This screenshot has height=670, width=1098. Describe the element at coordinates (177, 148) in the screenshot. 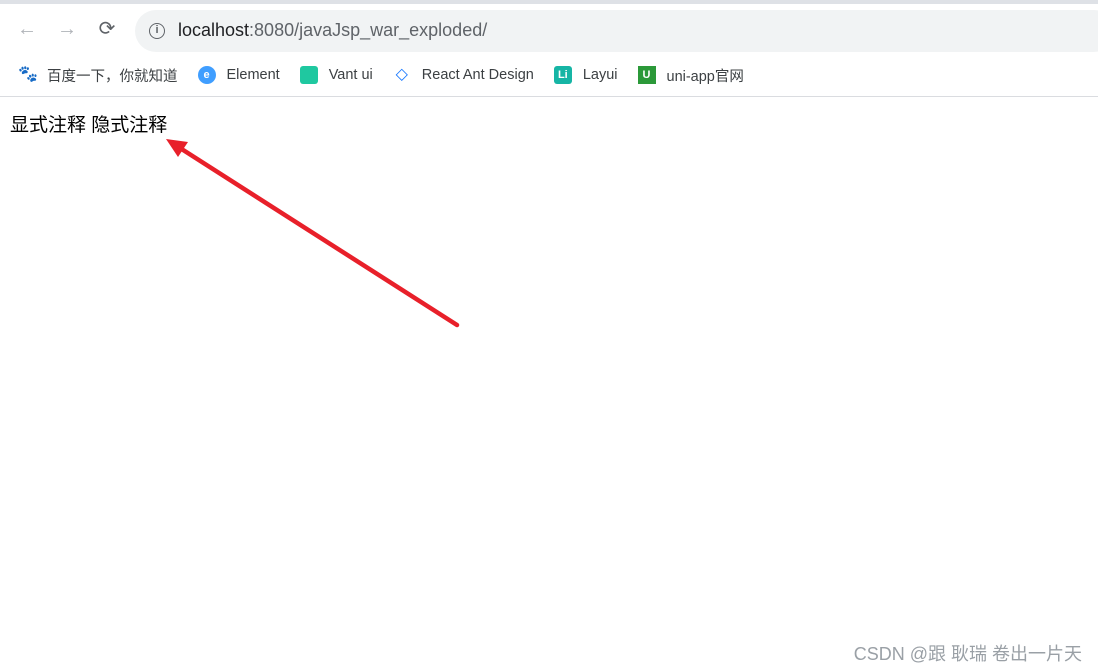

I see `arrow-head` at that location.